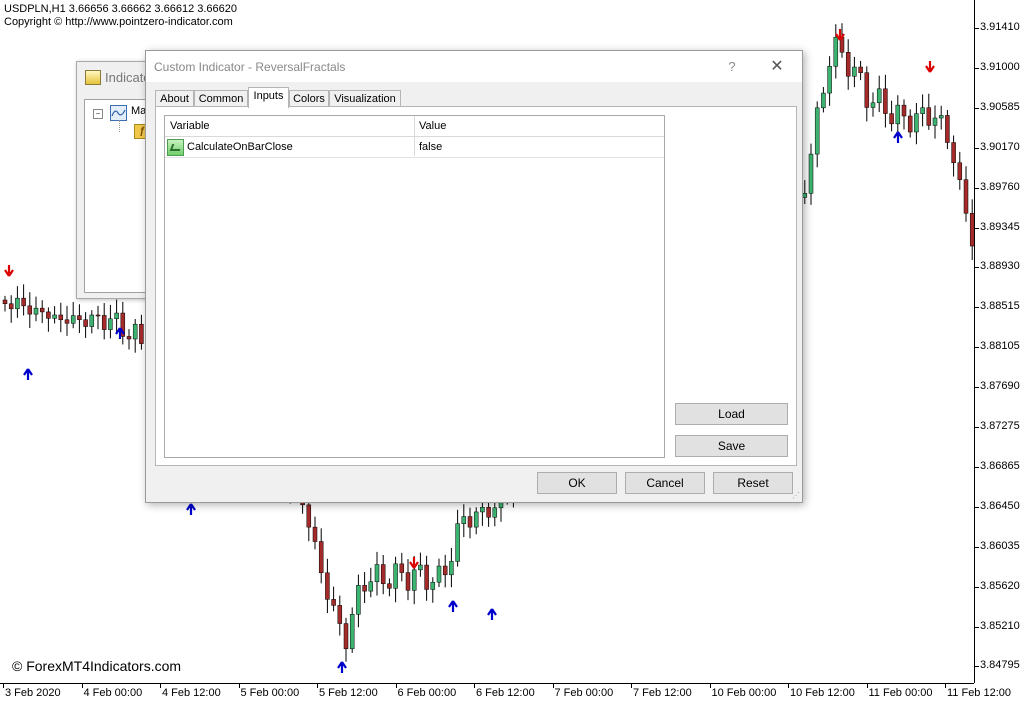 The height and width of the screenshot is (705, 1024). I want to click on load-button: Load, so click(731, 414).